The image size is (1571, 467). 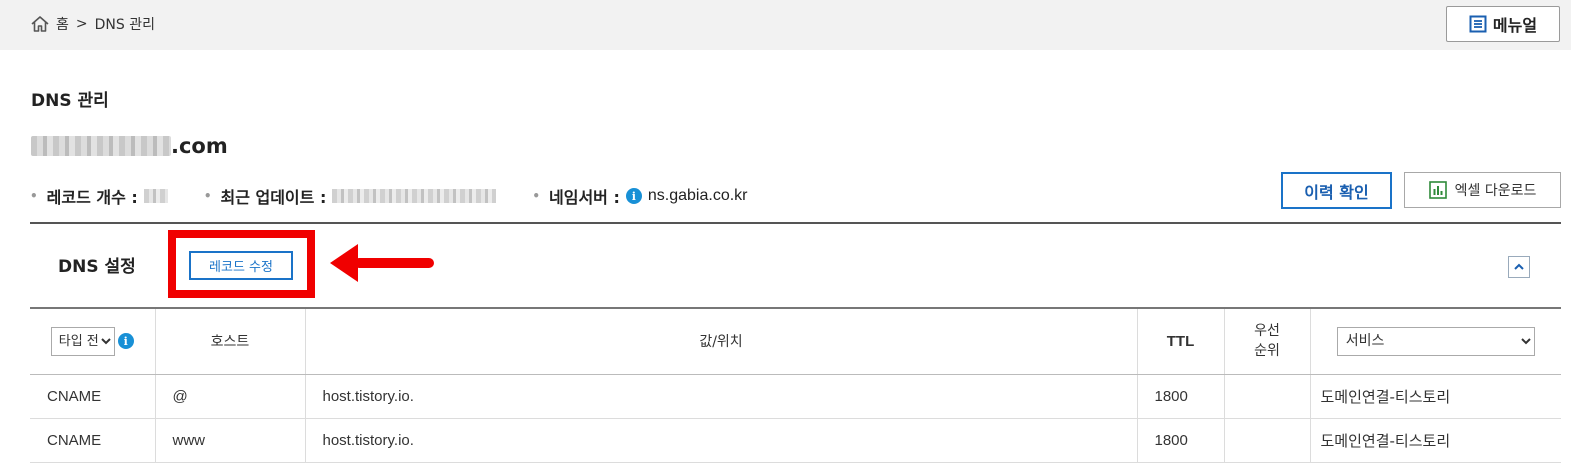 I want to click on nameserver: • 네임서버 : i ns.gabia.co.kr, so click(x=639, y=196).